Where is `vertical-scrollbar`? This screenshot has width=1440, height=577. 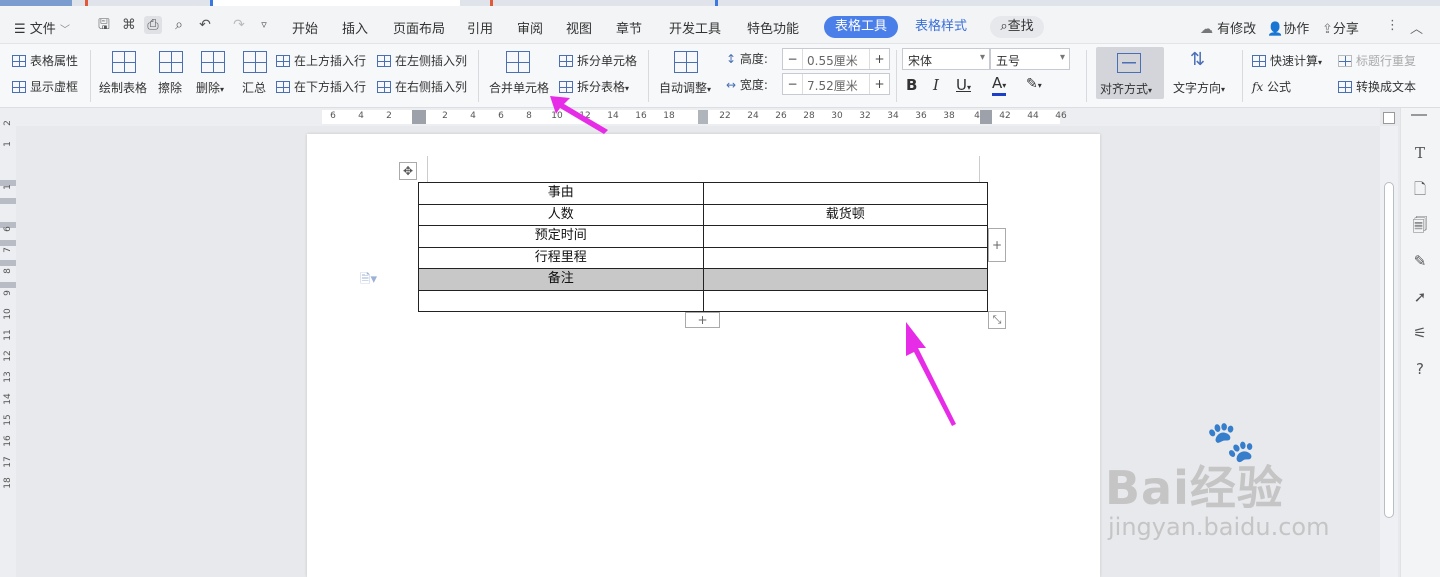 vertical-scrollbar is located at coordinates (1389, 344).